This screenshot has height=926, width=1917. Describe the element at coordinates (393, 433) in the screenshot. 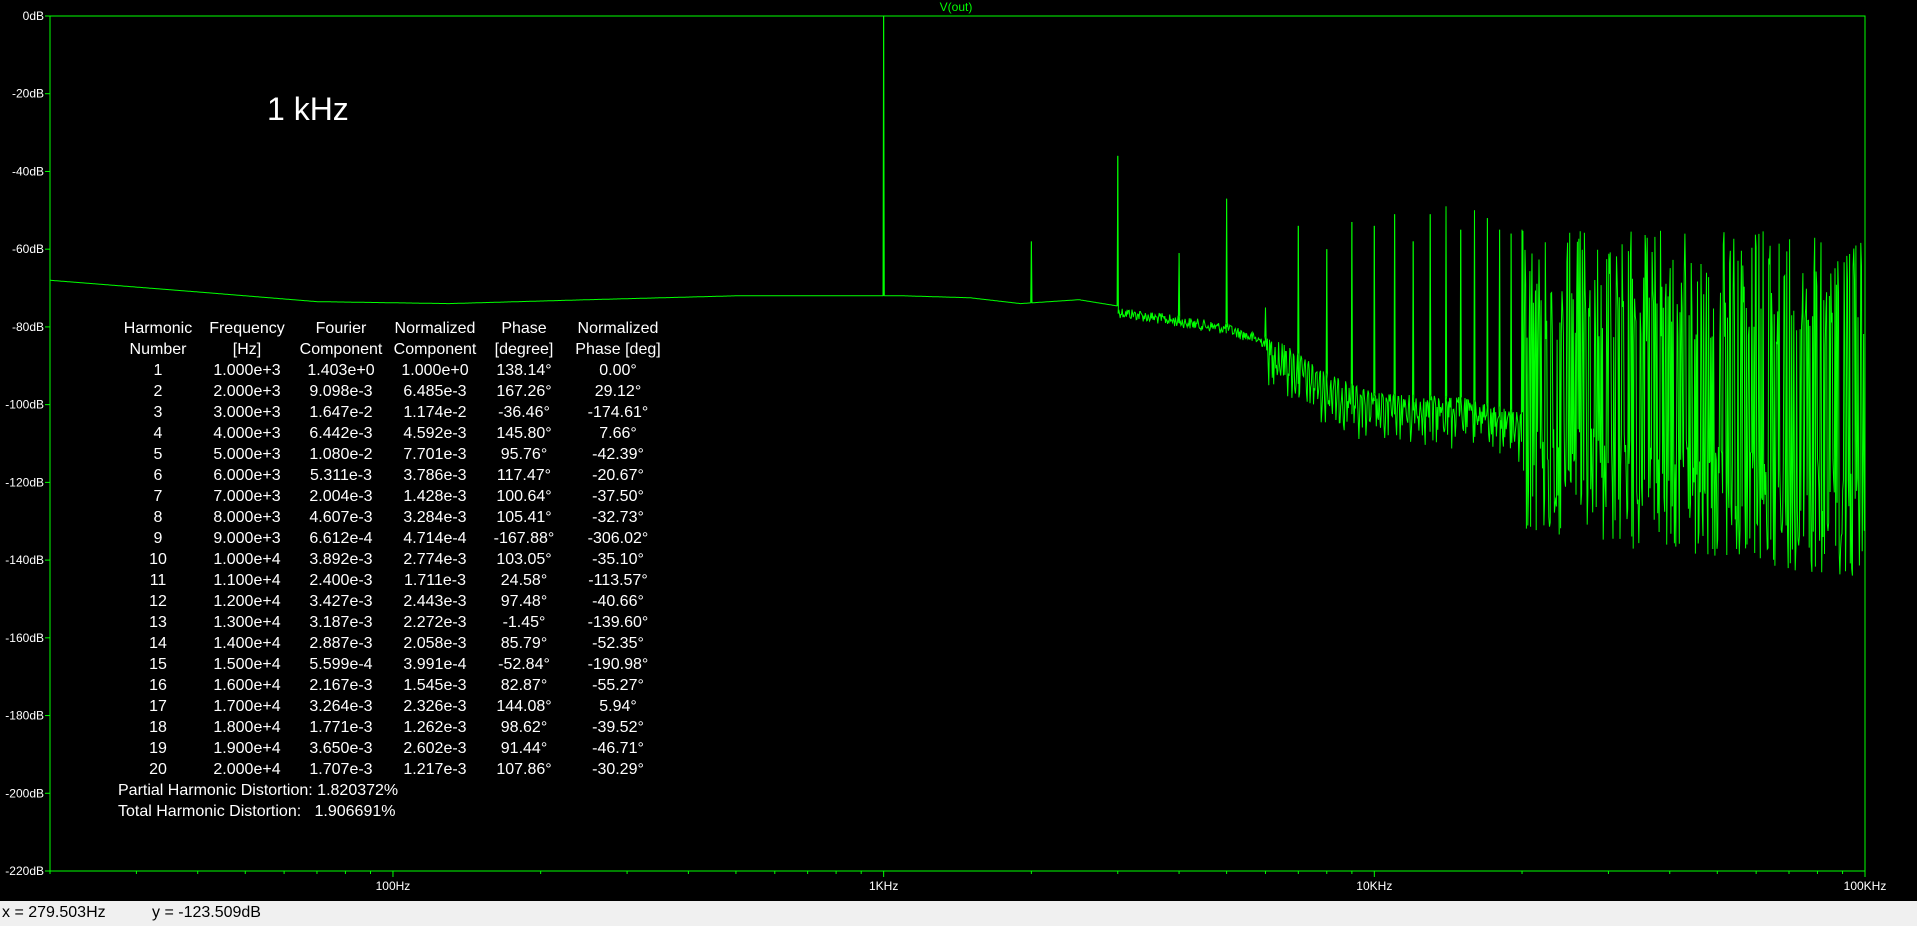

I see `table-row: 4 4.000e+3 6.442e-3 4.592e-3 145.80° 7.66°` at that location.